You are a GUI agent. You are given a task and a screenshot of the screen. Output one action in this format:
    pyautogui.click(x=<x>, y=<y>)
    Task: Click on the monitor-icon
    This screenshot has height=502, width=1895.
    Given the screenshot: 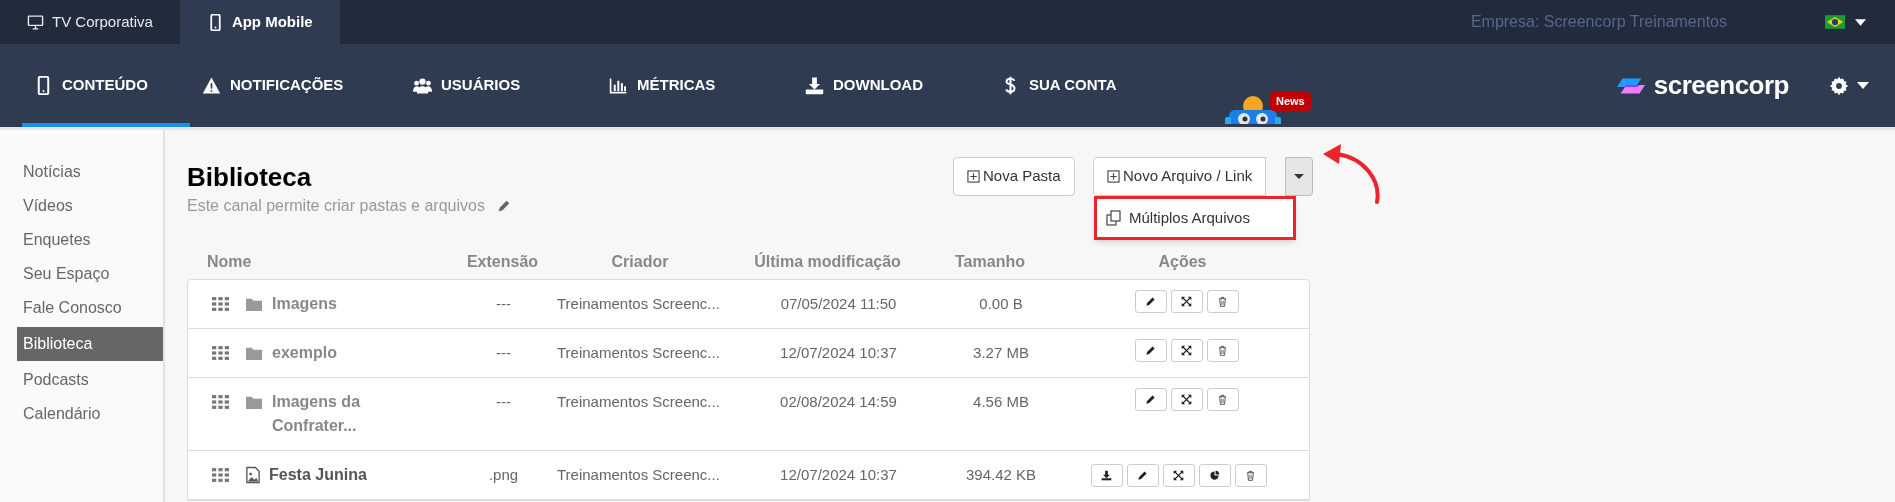 What is the action you would take?
    pyautogui.click(x=35, y=22)
    